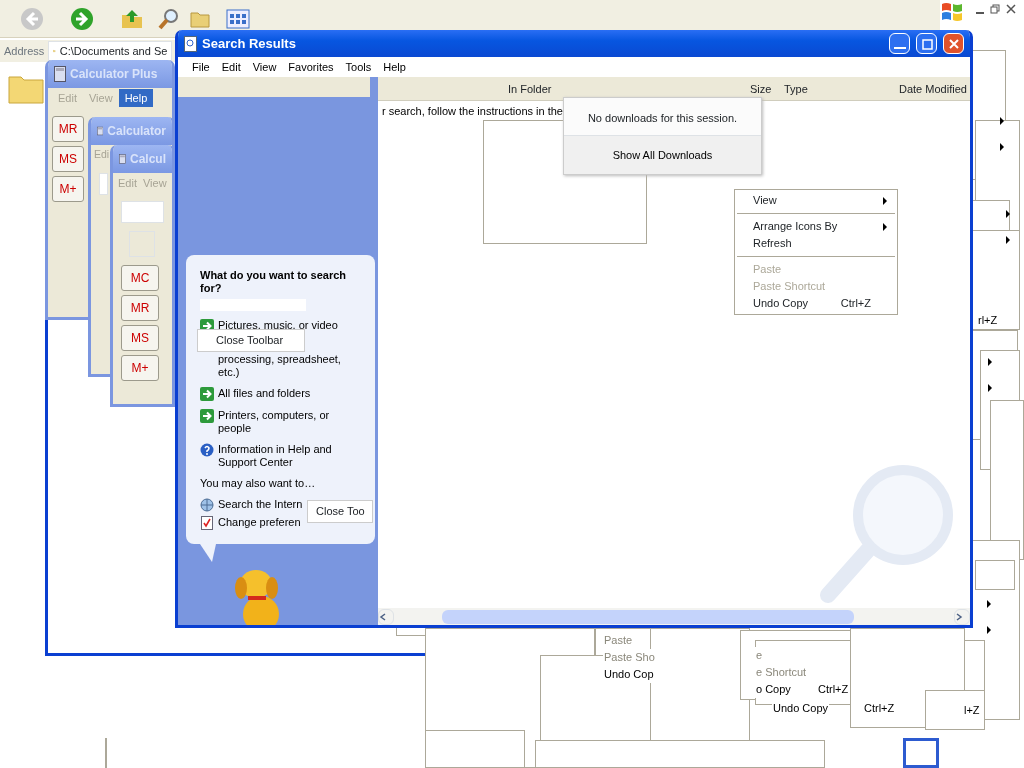  I want to click on close-button, so click(953, 44).